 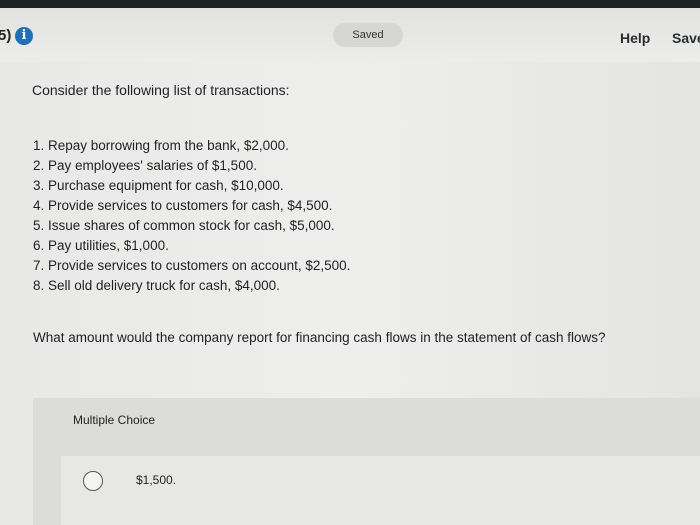 I want to click on info-icon: i, so click(x=24, y=36).